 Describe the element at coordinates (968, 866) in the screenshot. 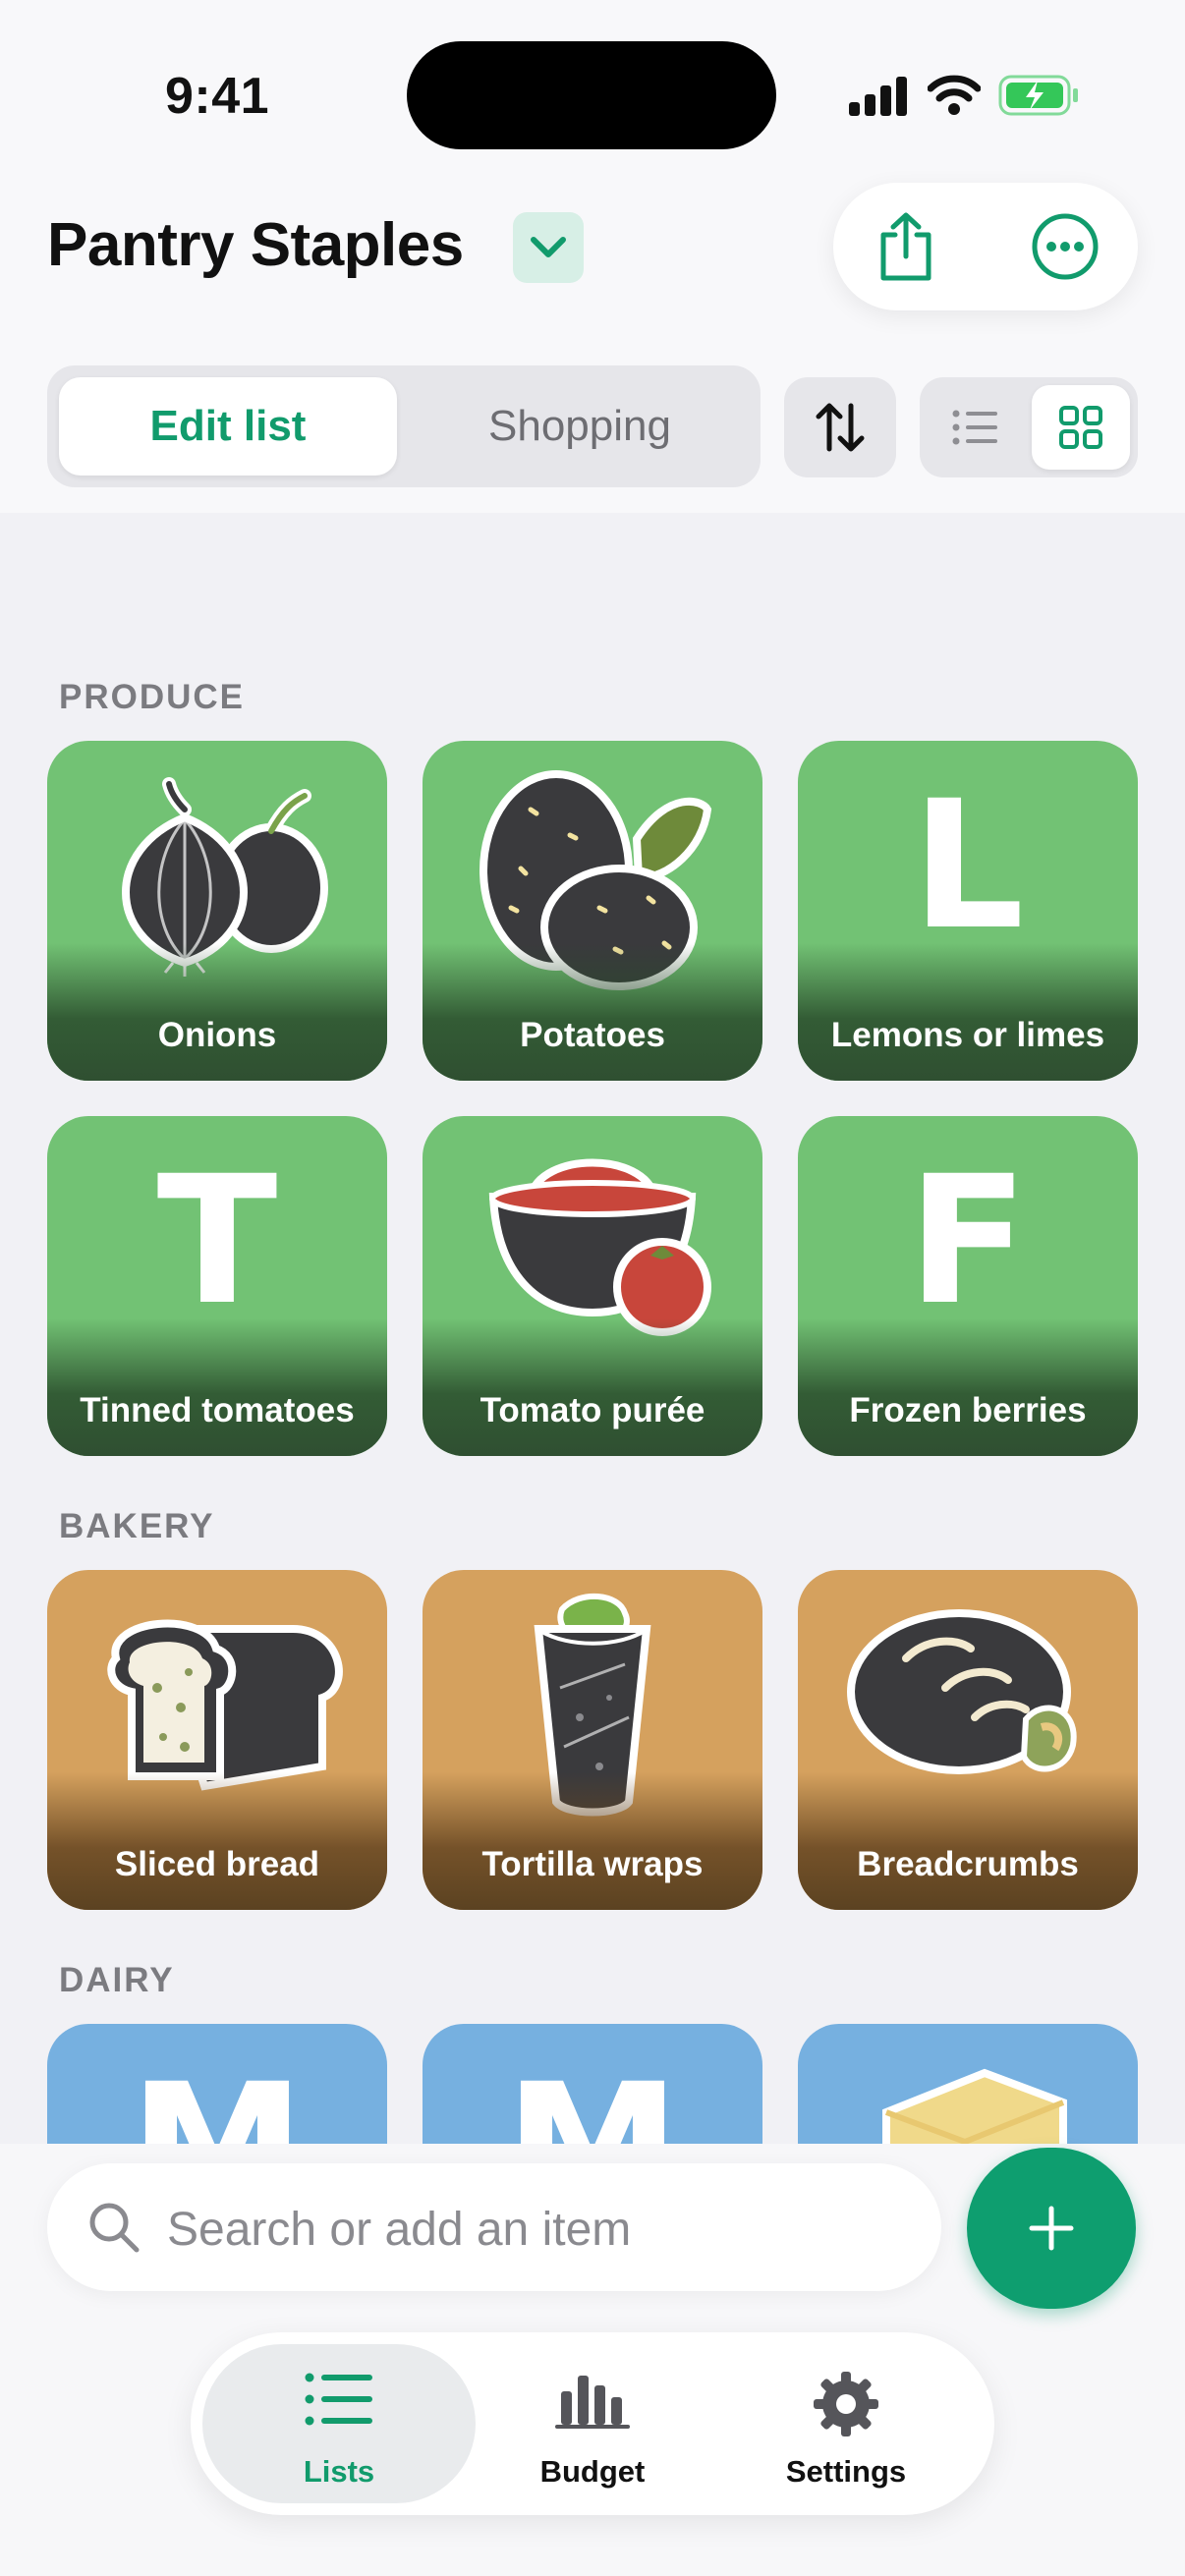

I see `item-letter: L` at that location.